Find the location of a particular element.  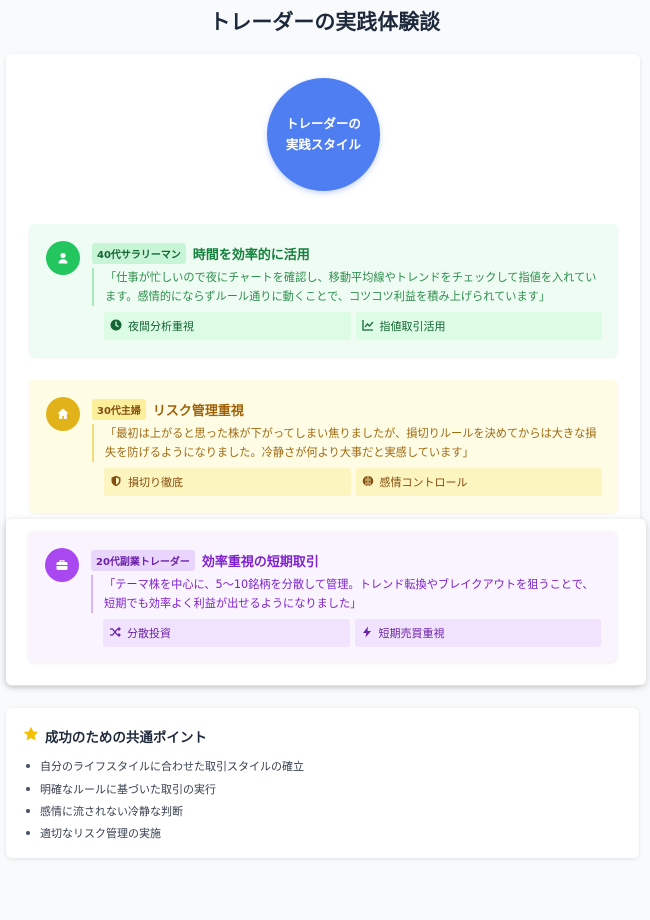

tag-label: 感情コントロール is located at coordinates (423, 482).